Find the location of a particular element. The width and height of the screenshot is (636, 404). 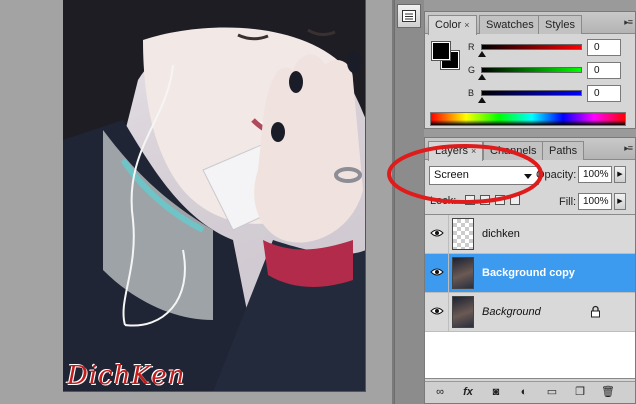

tab-channels: Channels is located at coordinates (513, 150).